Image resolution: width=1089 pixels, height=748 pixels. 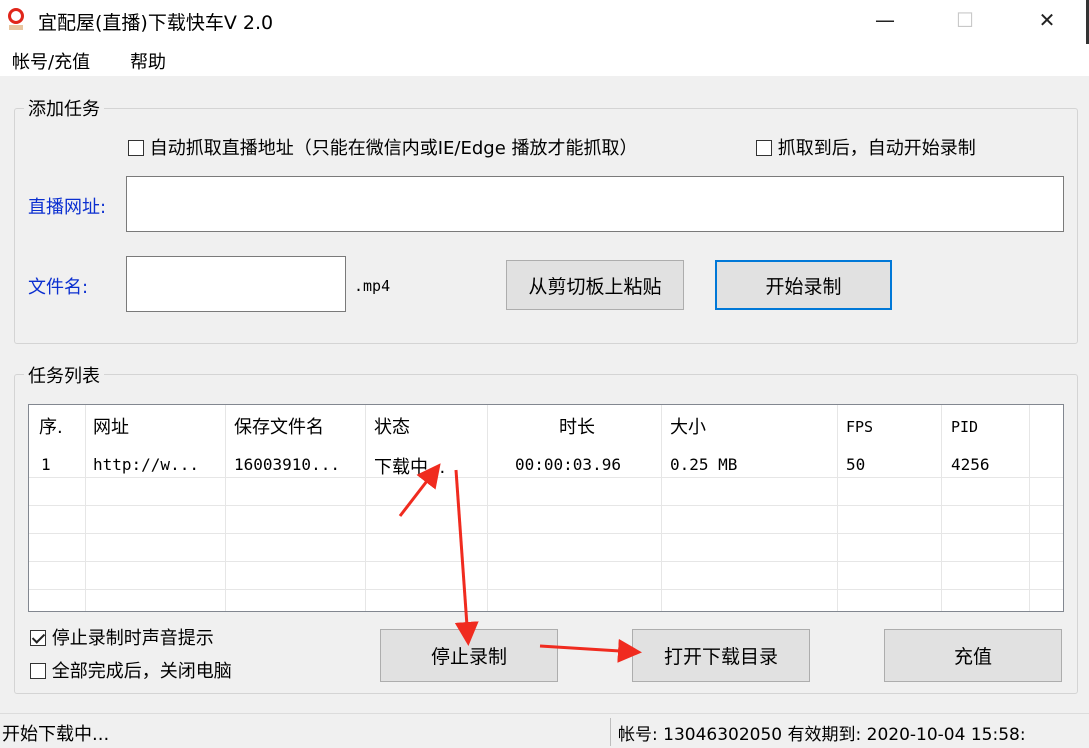 What do you see at coordinates (520, 563) in the screenshot?
I see `annotation-arrows` at bounding box center [520, 563].